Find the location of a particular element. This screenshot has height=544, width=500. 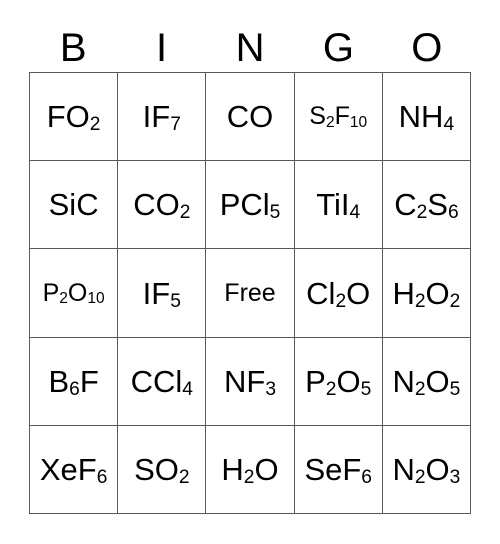

bingo-row: SiC CO2 PCl5 TiI4 C2S6 is located at coordinates (251, 205).